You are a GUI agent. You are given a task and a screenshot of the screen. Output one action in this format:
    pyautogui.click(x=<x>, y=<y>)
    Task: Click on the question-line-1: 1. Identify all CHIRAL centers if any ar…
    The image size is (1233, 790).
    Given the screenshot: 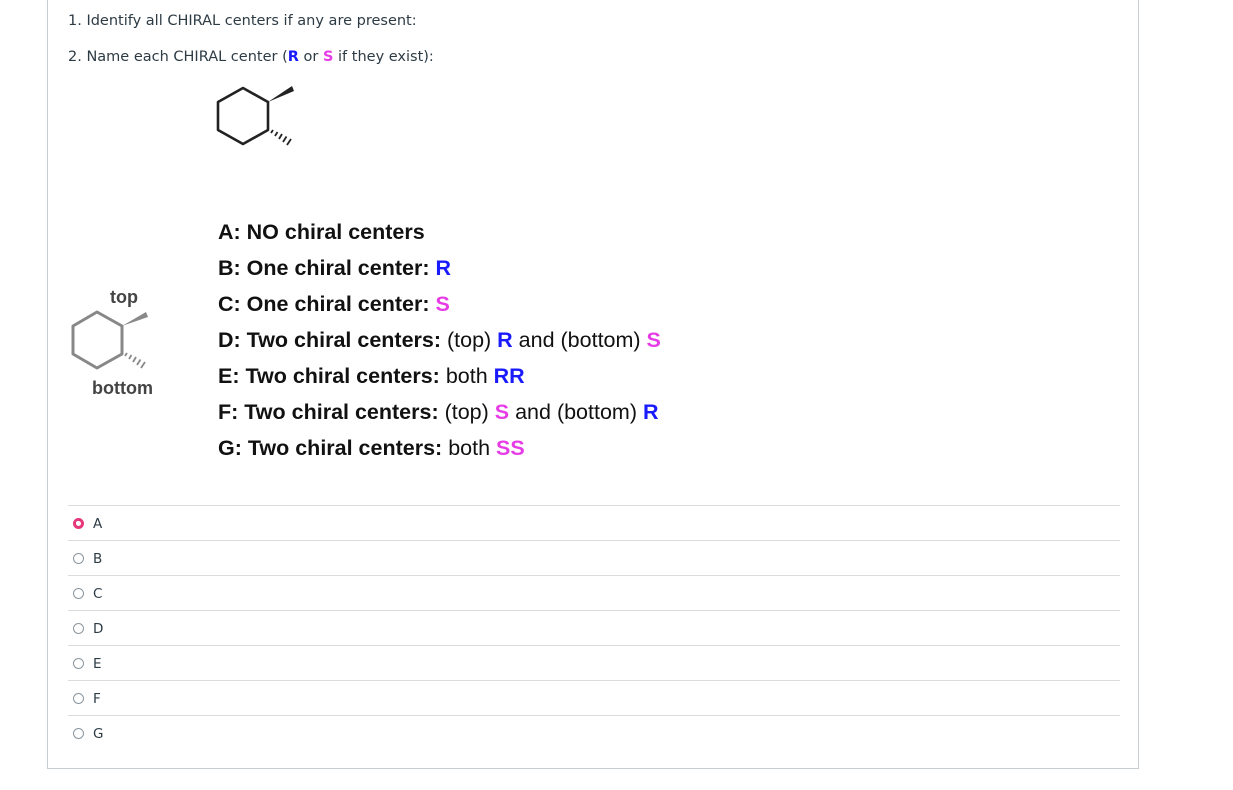 What is the action you would take?
    pyautogui.click(x=242, y=21)
    